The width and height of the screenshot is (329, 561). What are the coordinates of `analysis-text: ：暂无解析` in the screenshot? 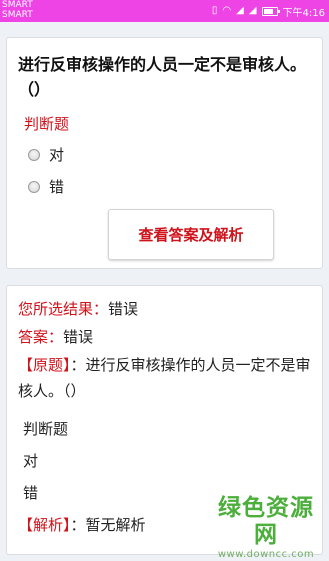 It's located at (108, 525).